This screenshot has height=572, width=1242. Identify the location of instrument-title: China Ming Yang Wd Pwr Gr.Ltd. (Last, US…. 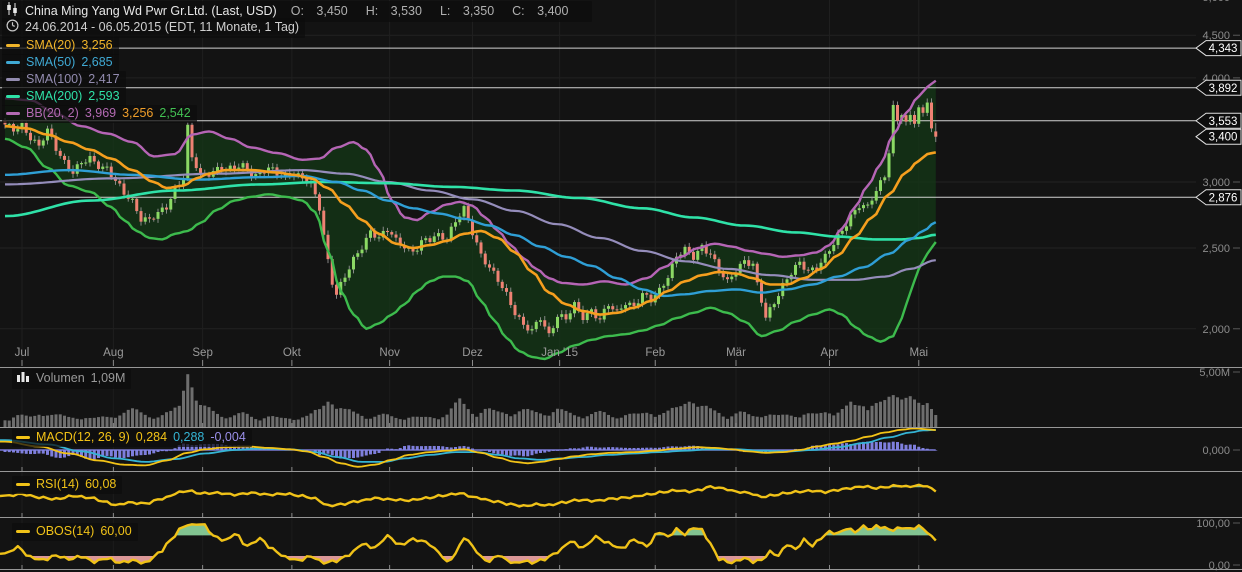
(151, 10).